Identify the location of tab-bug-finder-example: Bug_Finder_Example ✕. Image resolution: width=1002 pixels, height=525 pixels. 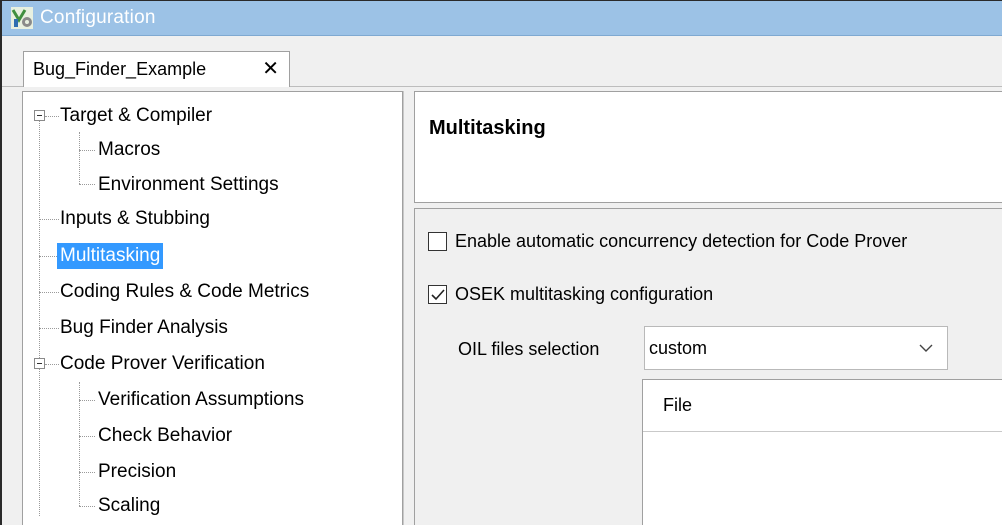
(156, 69).